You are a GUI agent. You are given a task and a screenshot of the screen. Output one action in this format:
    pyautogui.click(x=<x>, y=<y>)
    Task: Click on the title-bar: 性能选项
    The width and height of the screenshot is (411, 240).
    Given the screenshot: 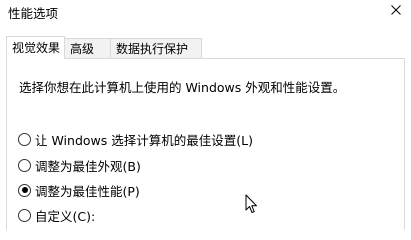 What is the action you would take?
    pyautogui.click(x=205, y=14)
    